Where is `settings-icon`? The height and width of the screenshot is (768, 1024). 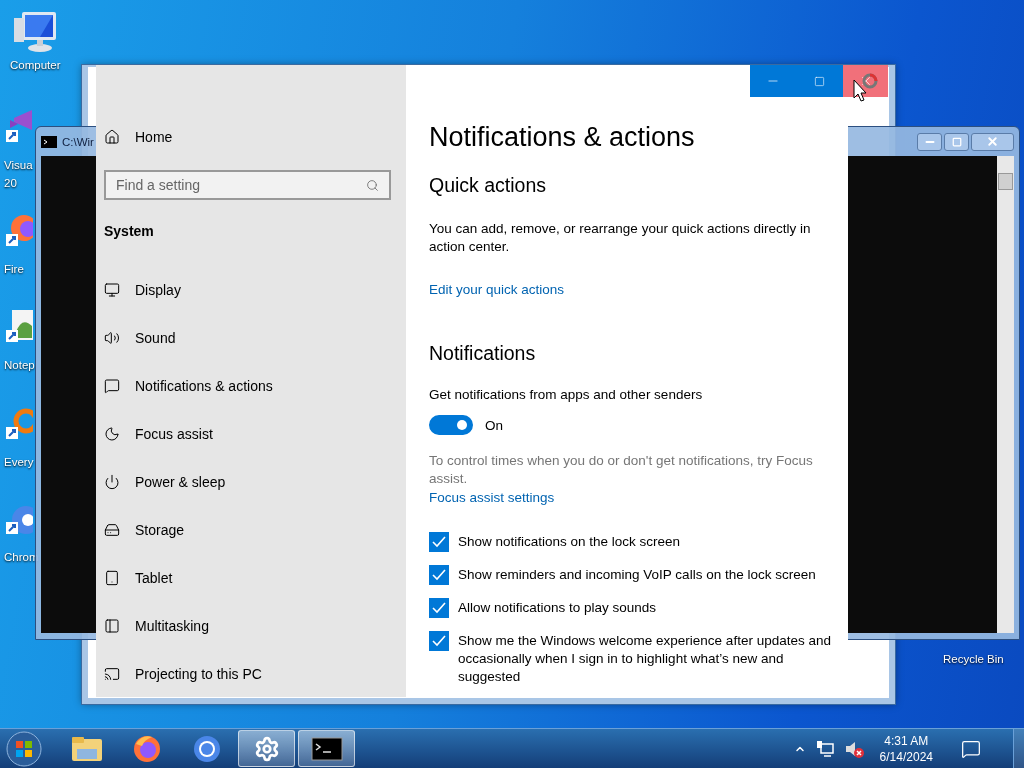
settings-icon is located at coordinates (266, 748).